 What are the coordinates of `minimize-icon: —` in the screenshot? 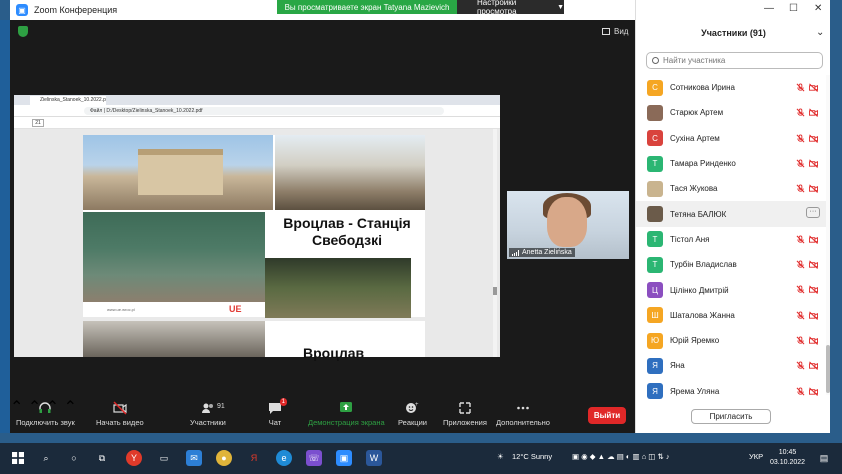 It's located at (769, 8).